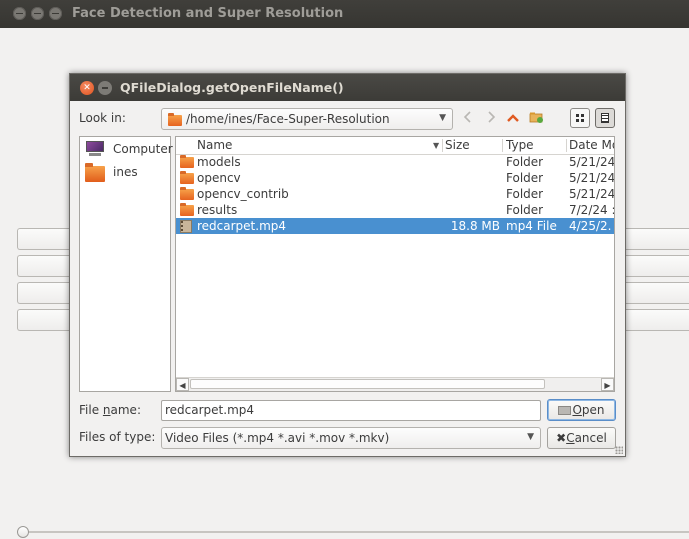  Describe the element at coordinates (395, 210) in the screenshot. I see `table-row: results Folder 7/2/24 :` at that location.